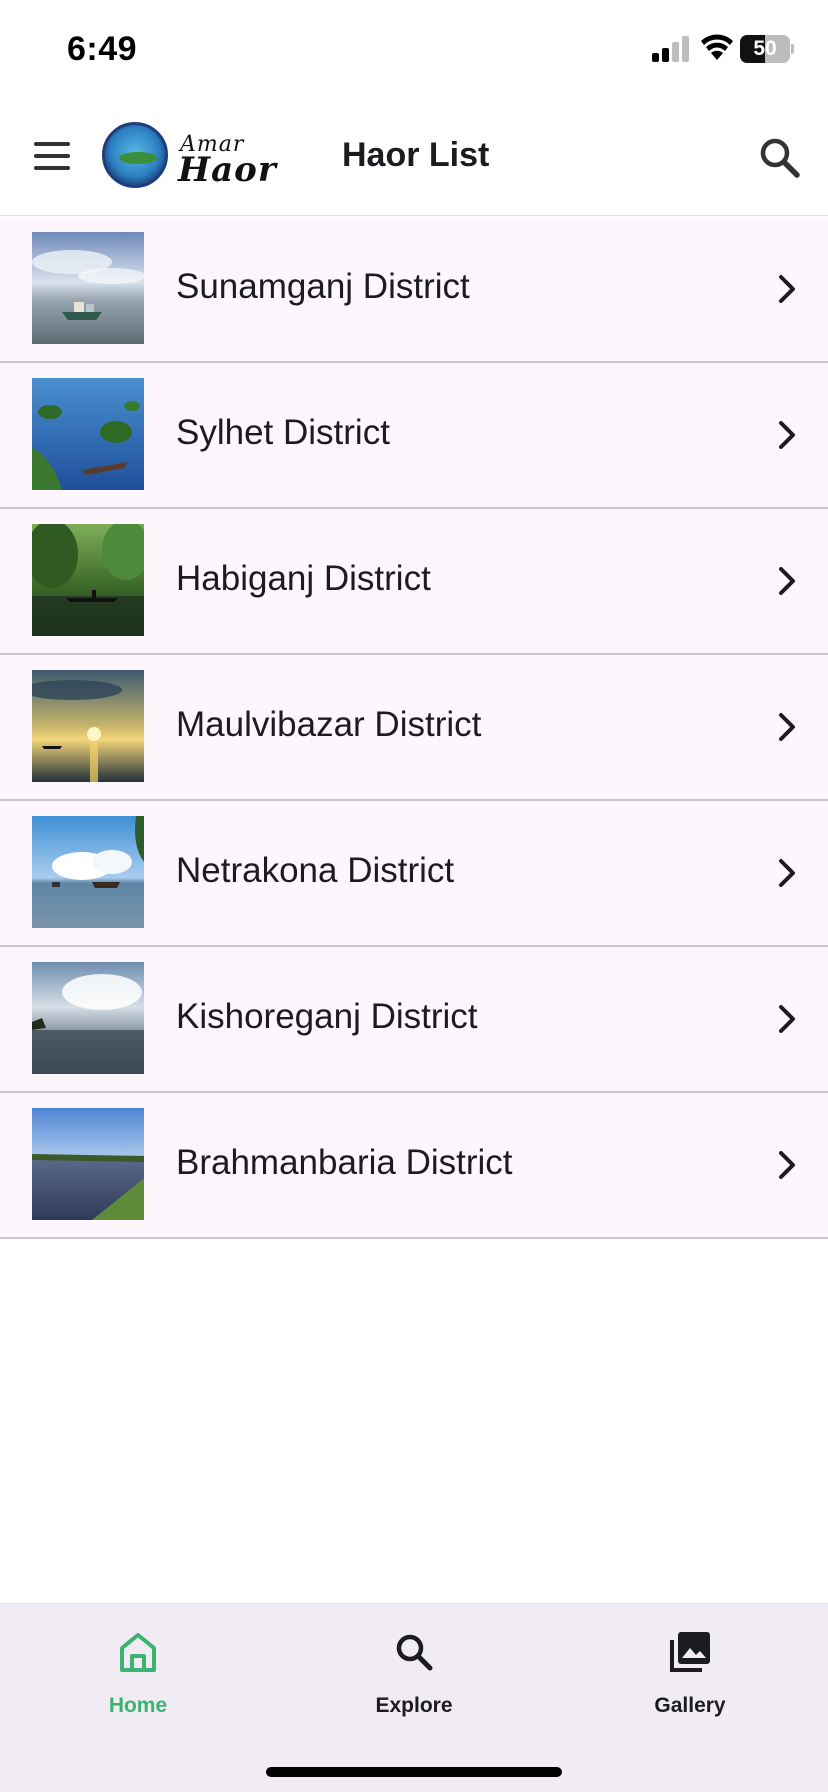  What do you see at coordinates (190, 158) in the screenshot?
I see `amar-haor-logo: Amar Haor` at bounding box center [190, 158].